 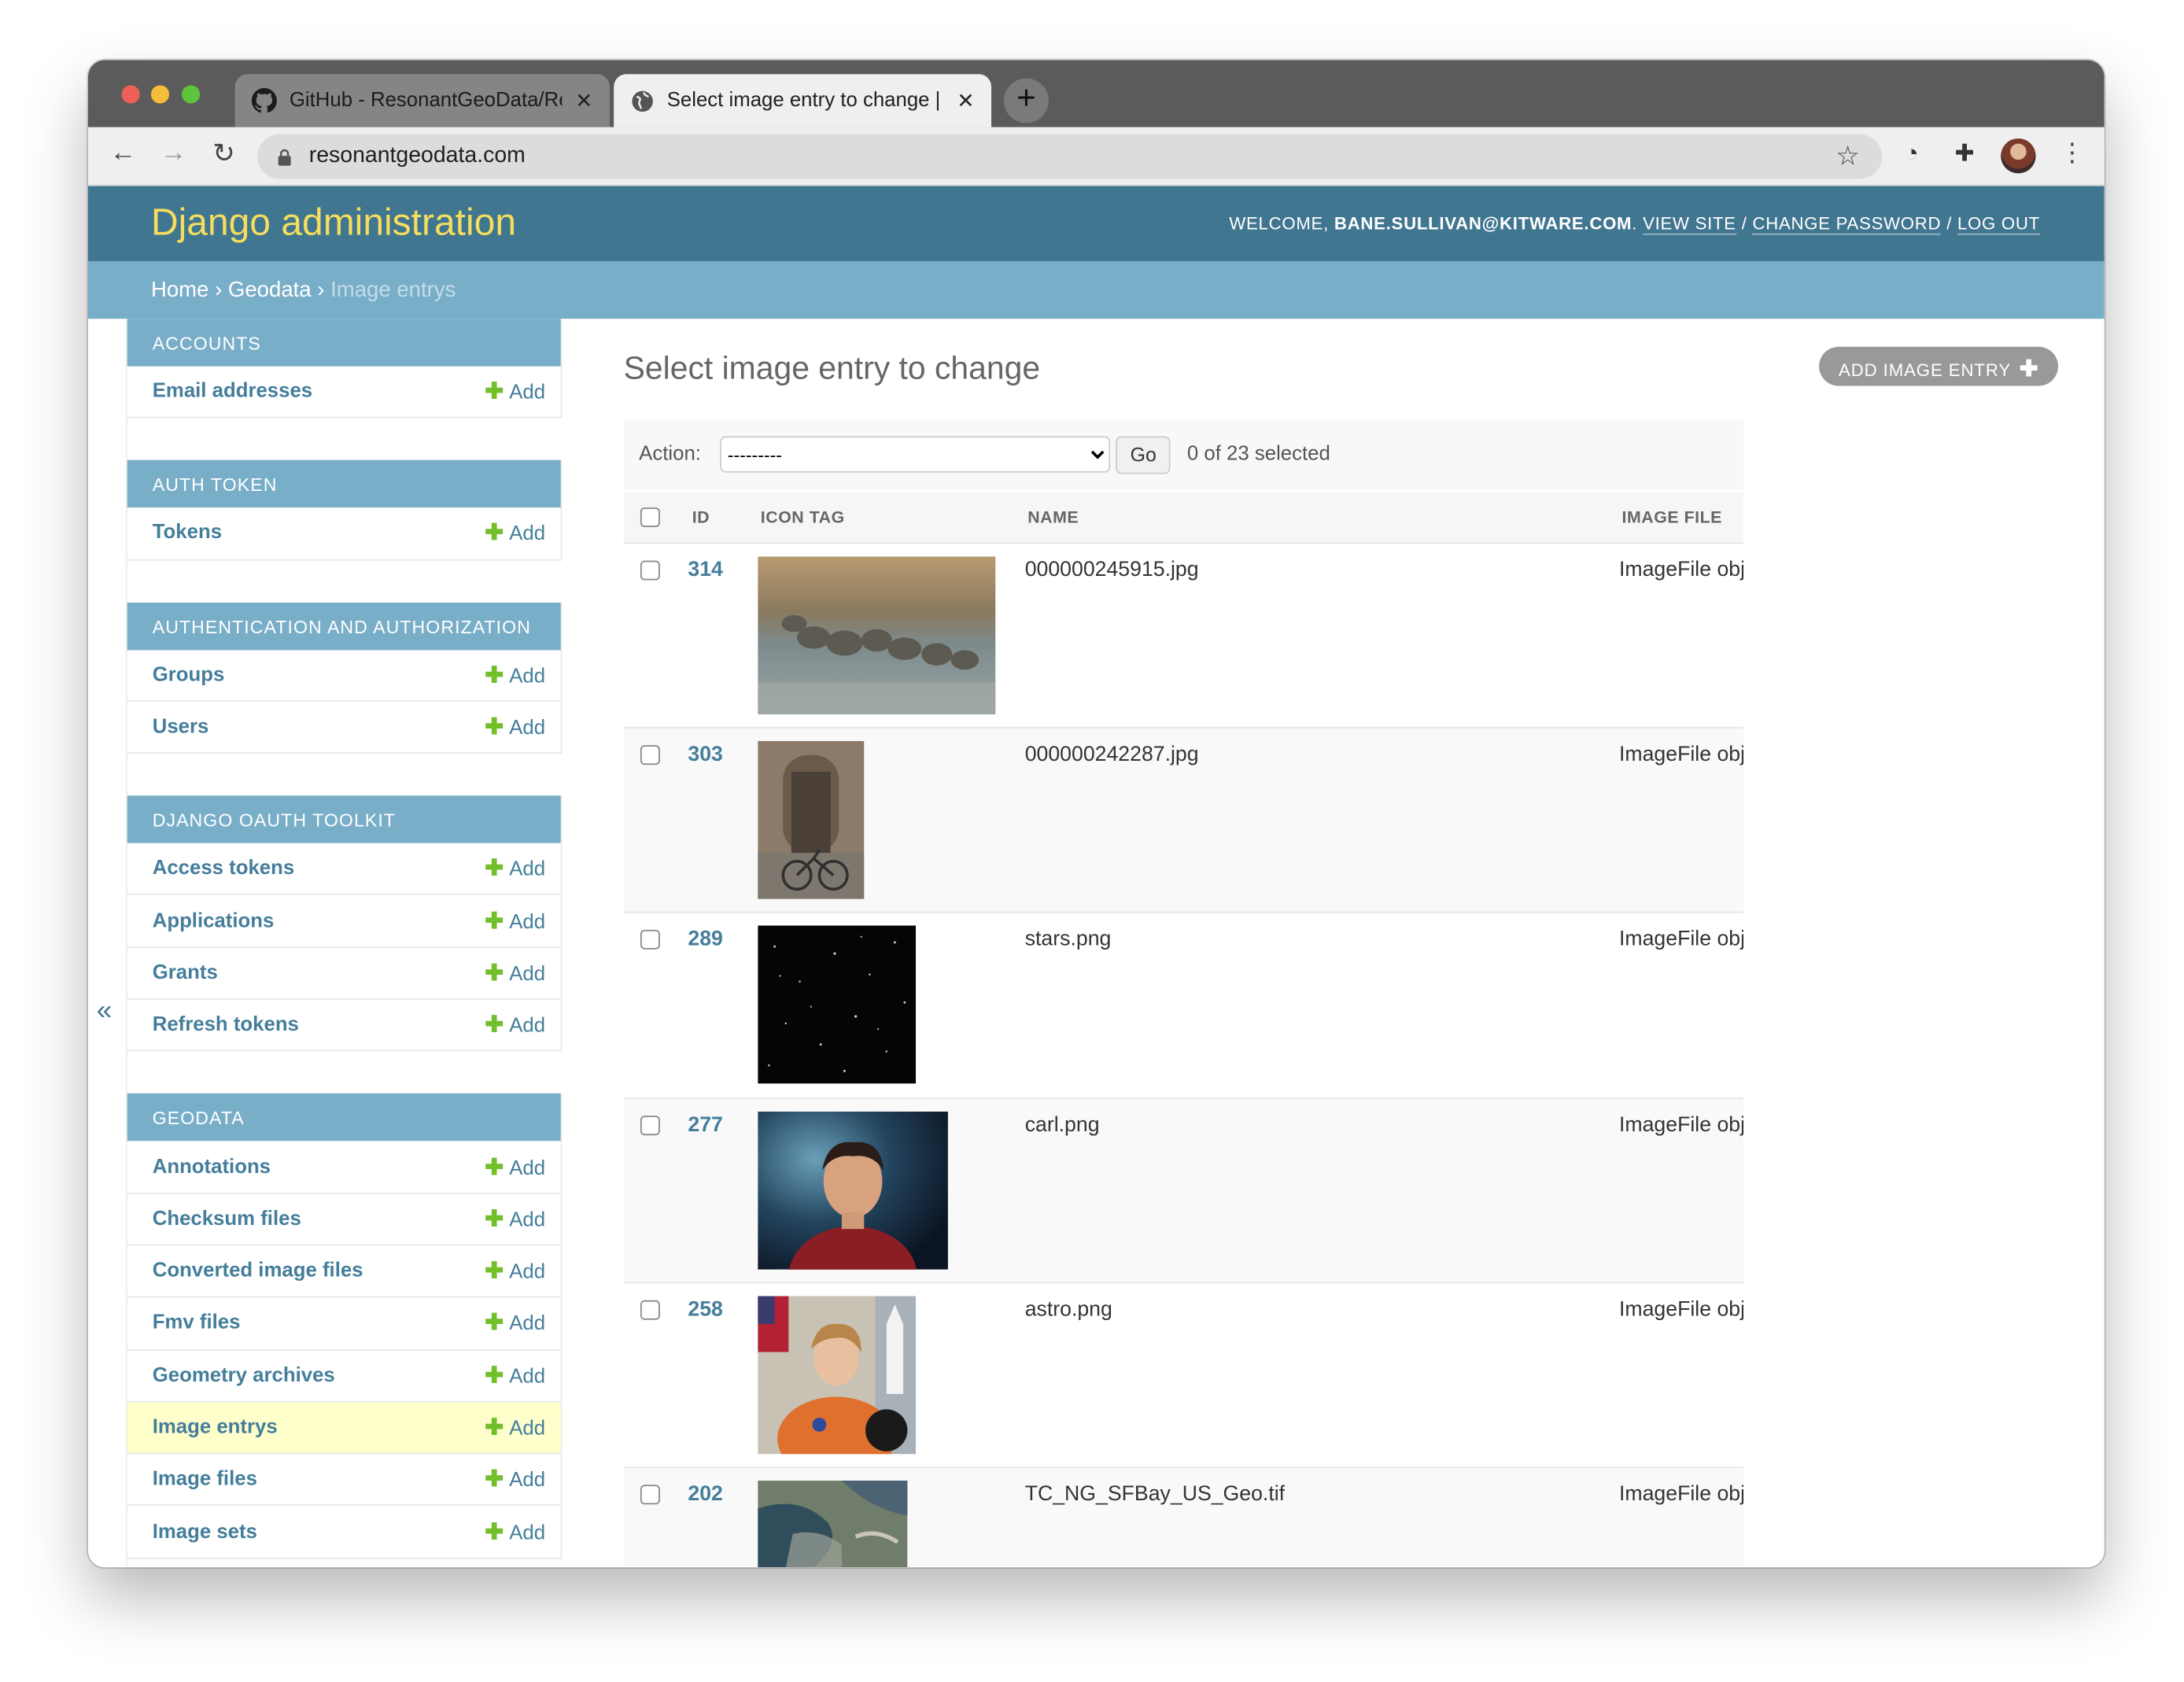 What do you see at coordinates (1912, 154) in the screenshot?
I see `performance-gauge-icon: ◔` at bounding box center [1912, 154].